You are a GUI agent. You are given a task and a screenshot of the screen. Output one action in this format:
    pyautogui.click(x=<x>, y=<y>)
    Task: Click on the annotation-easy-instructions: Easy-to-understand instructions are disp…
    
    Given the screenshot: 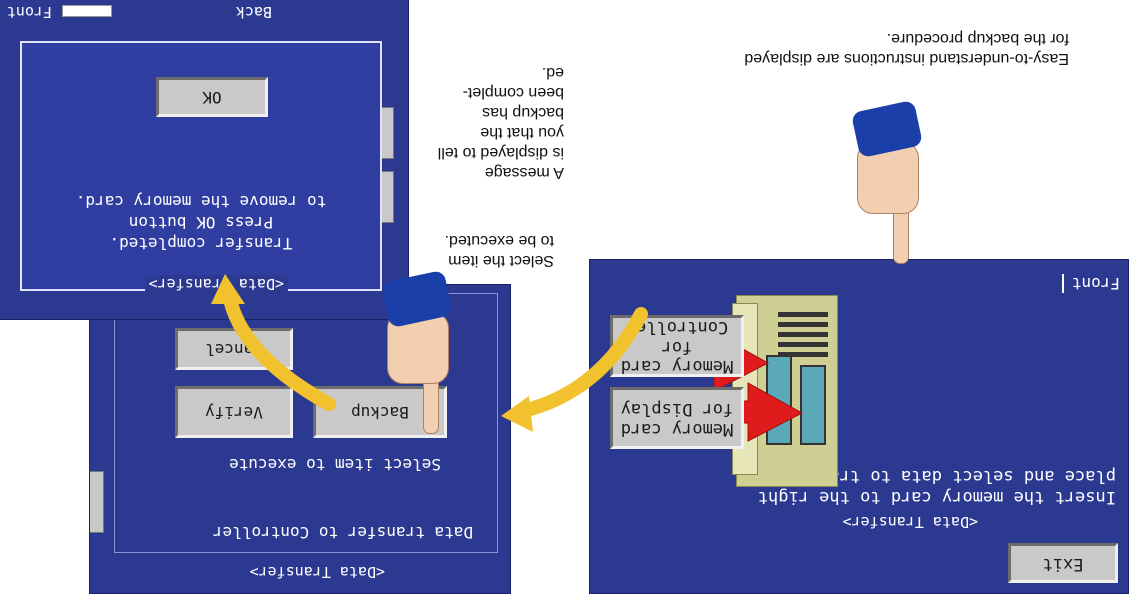 What is the action you would take?
    pyautogui.click(x=906, y=48)
    